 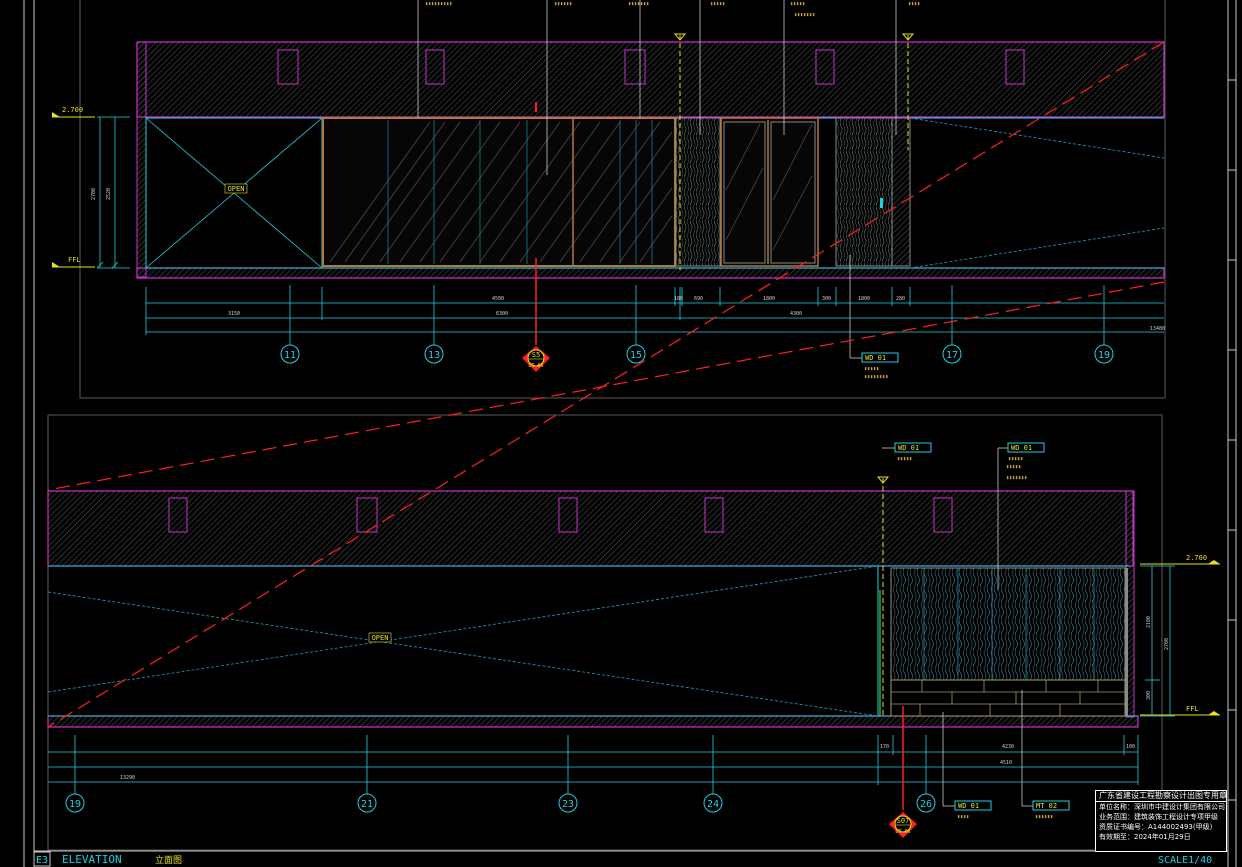 I want to click on section-id: S5, so click(x=536, y=355).